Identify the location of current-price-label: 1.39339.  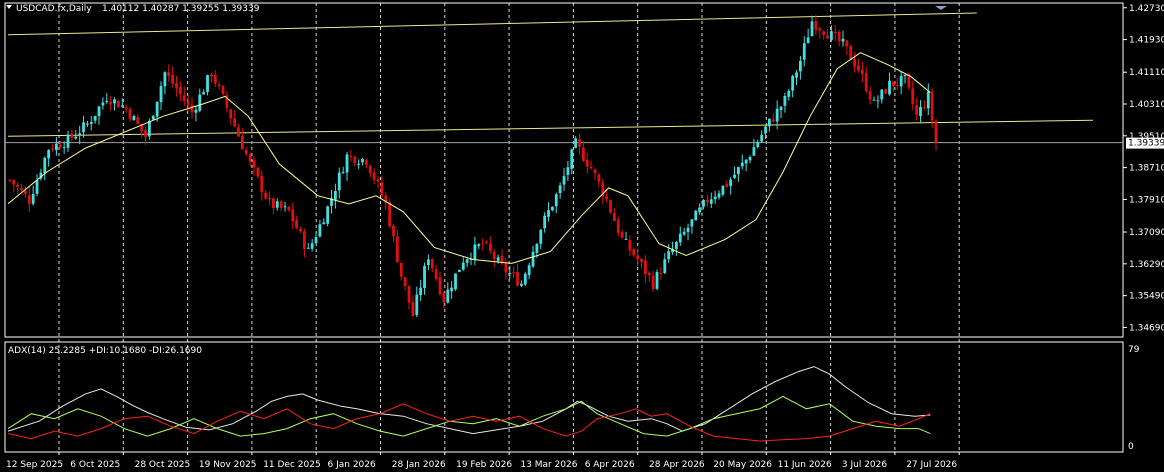
(1146, 144).